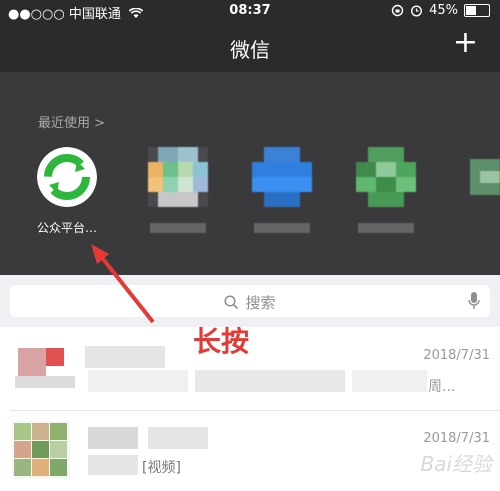  I want to click on baidu-watermark: Bai经验, so click(456, 464).